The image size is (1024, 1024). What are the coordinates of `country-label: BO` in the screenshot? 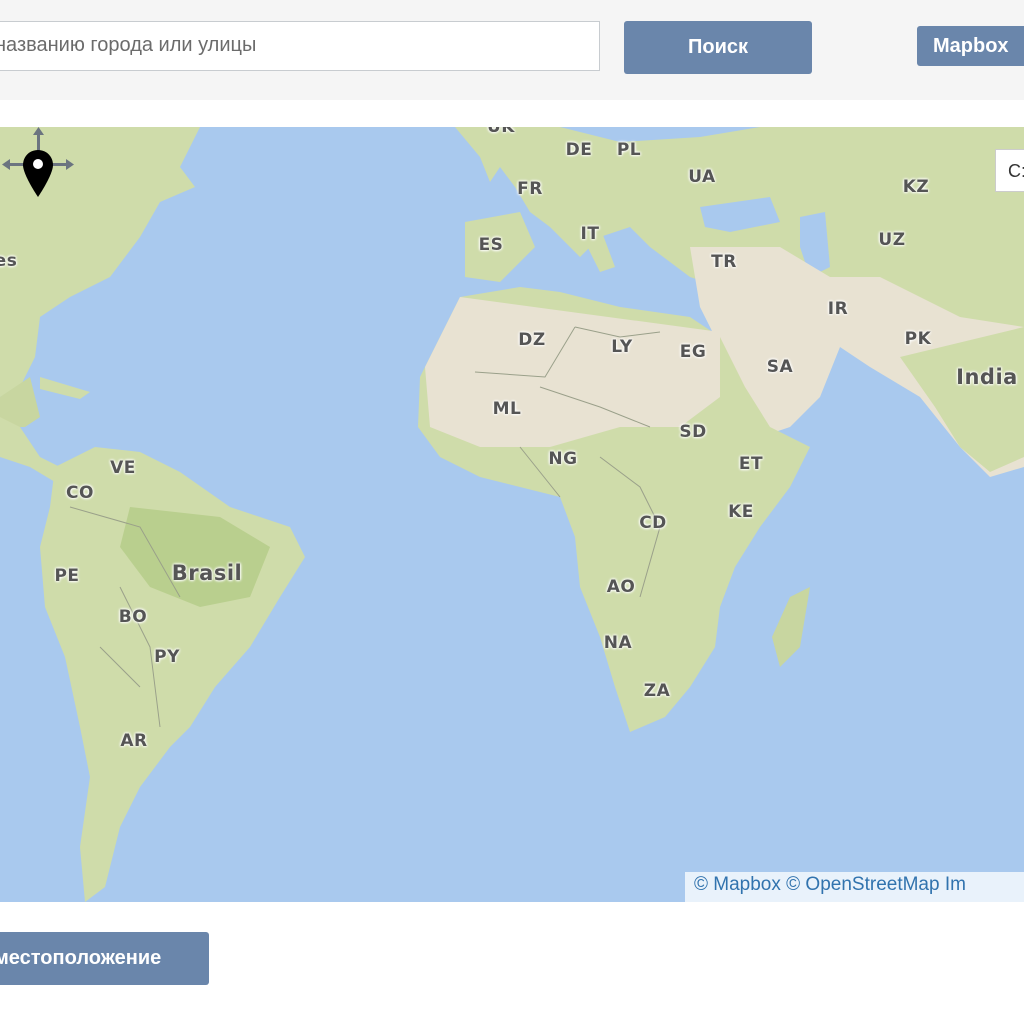 It's located at (133, 617).